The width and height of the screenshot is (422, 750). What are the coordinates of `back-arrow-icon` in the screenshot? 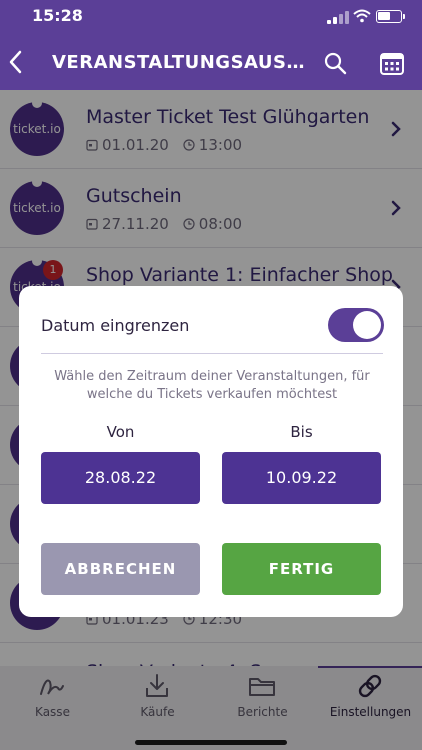 It's located at (16, 62).